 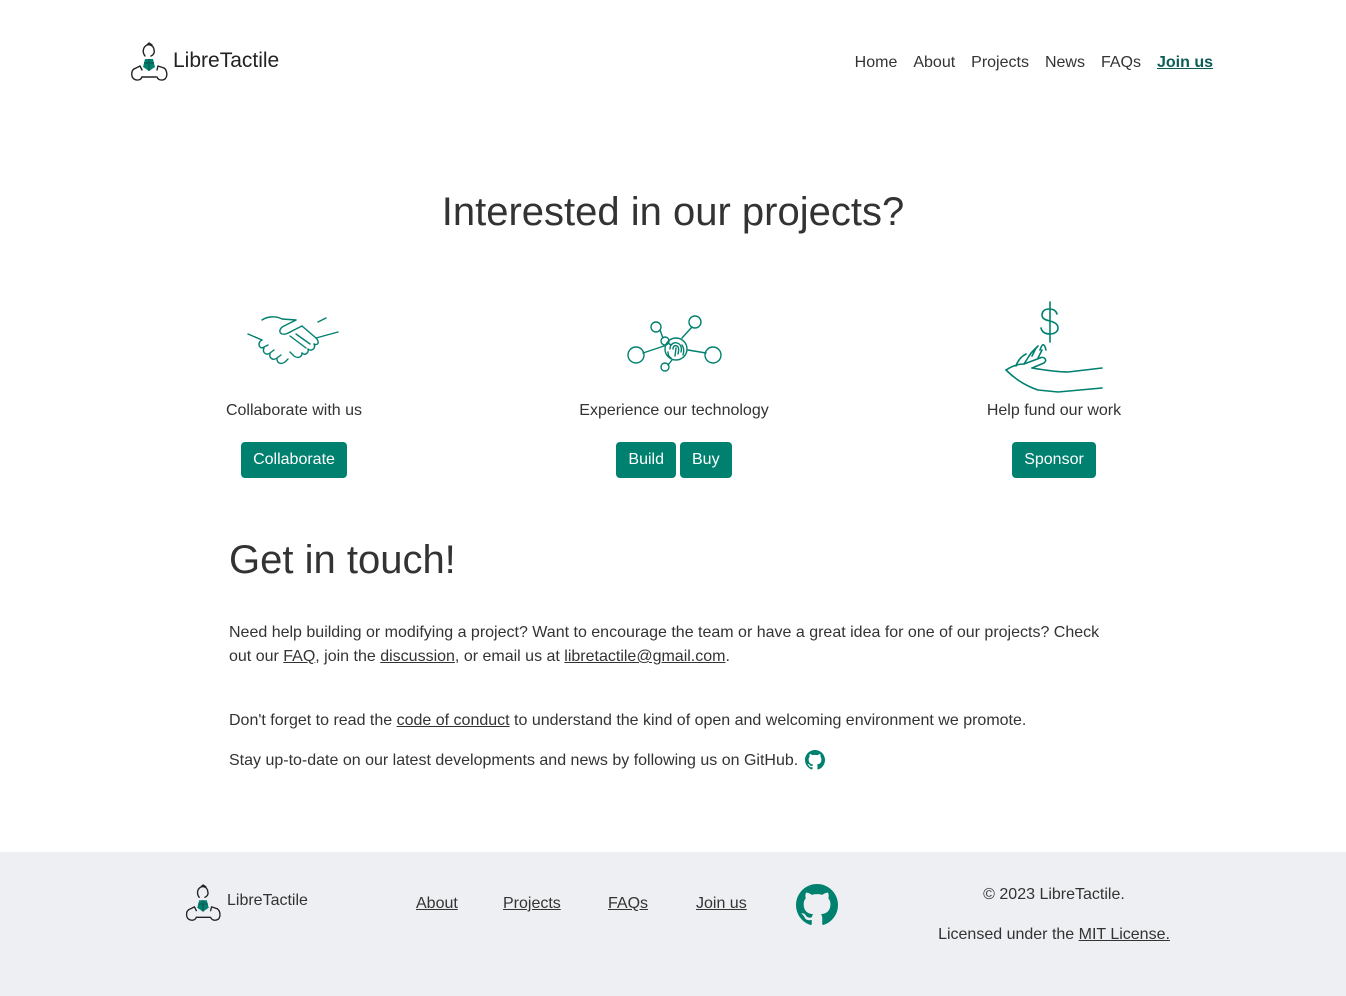 I want to click on nav-news: News, so click(x=1065, y=63).